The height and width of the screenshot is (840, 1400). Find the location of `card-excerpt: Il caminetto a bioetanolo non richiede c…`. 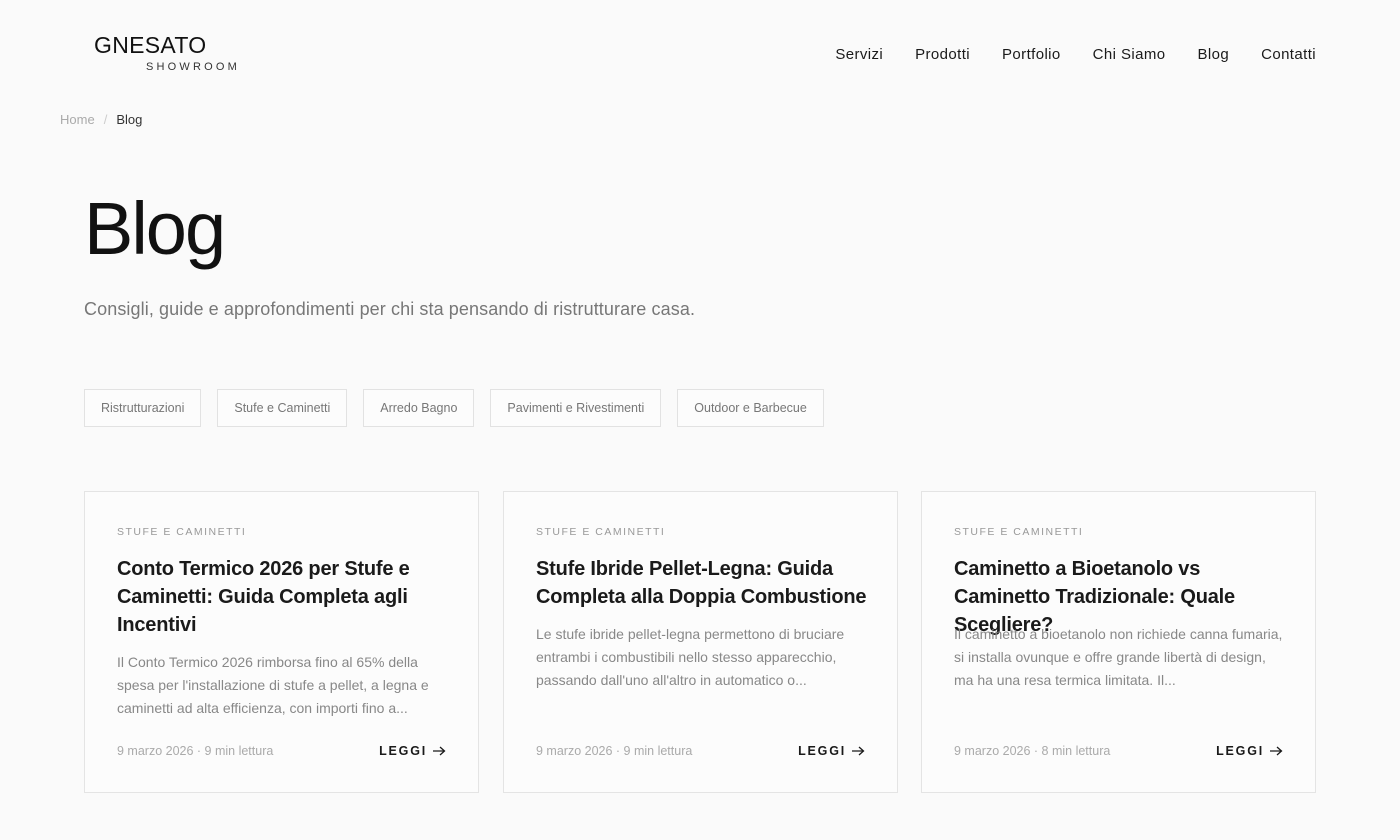

card-excerpt: Il caminetto a bioetanolo non richiede c… is located at coordinates (1118, 657).